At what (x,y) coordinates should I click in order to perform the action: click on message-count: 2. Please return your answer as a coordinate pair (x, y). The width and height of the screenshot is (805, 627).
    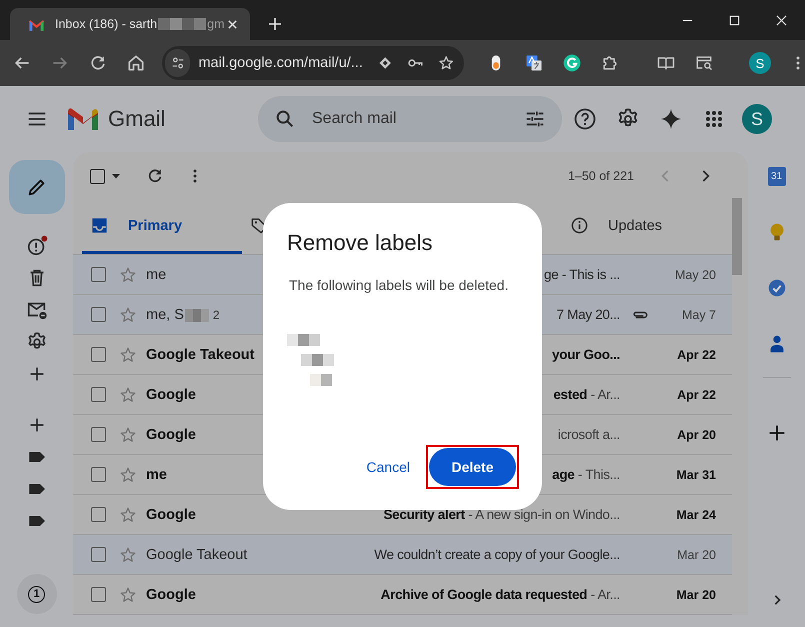
    Looking at the image, I should click on (216, 315).